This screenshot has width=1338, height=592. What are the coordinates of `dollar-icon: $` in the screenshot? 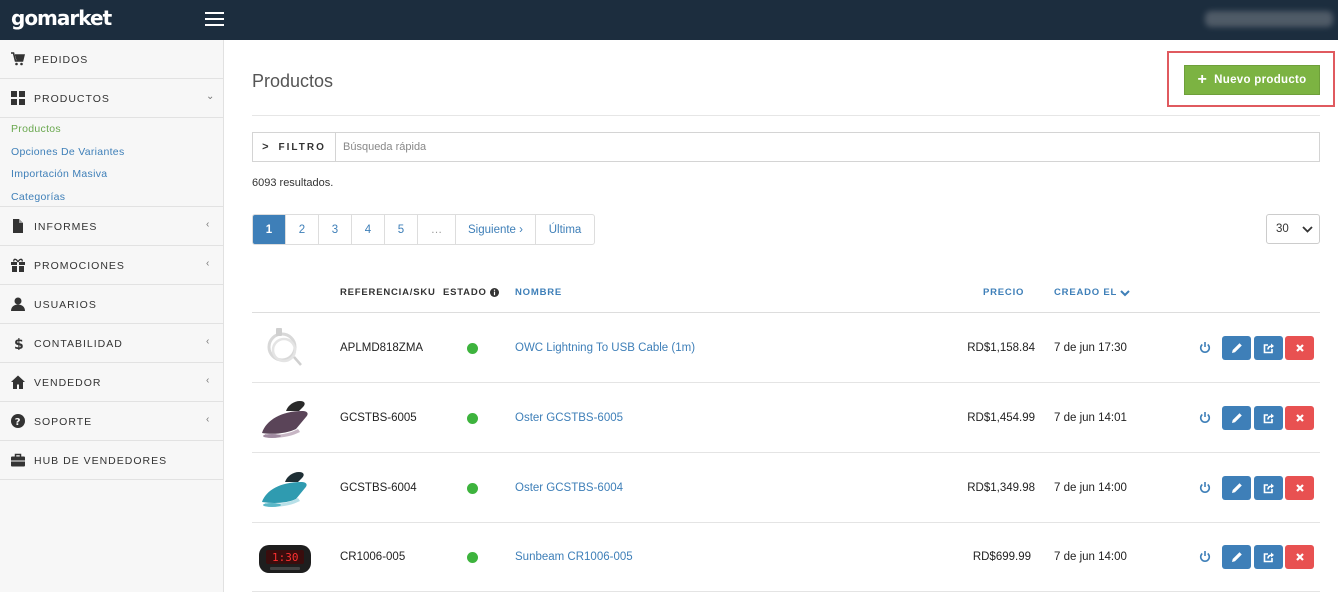 It's located at (19, 343).